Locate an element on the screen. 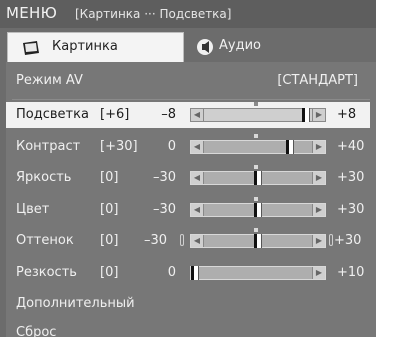 Image resolution: width=416 pixels, height=337 pixels. tab-audio-label: Аудио is located at coordinates (240, 45).